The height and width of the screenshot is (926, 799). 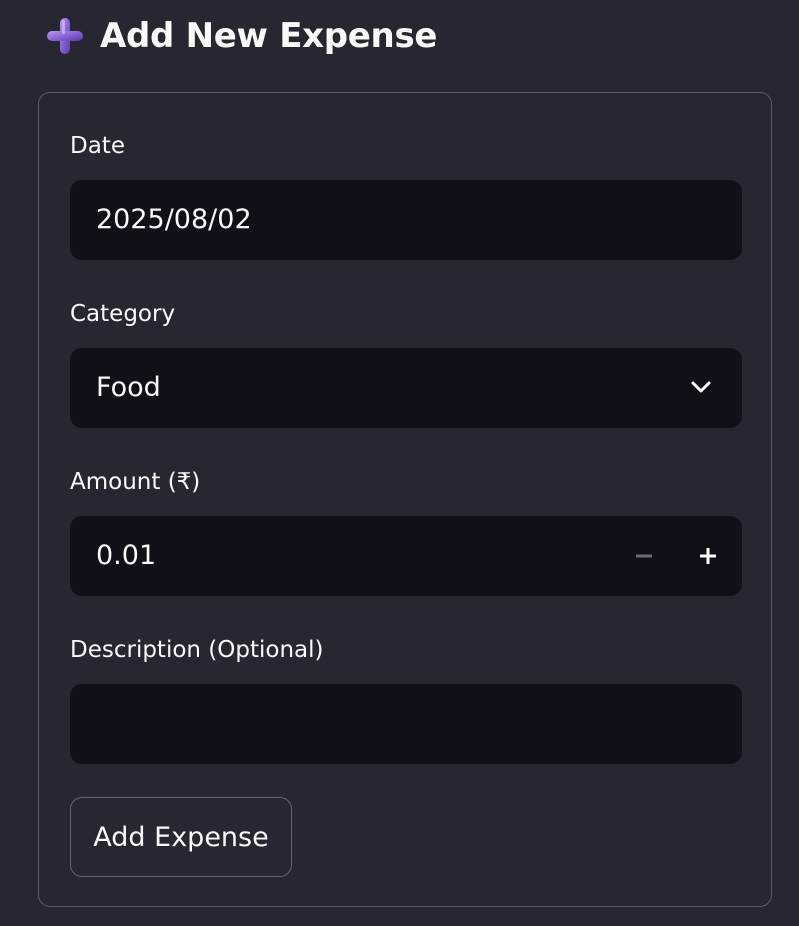 I want to click on description-input, so click(x=406, y=724).